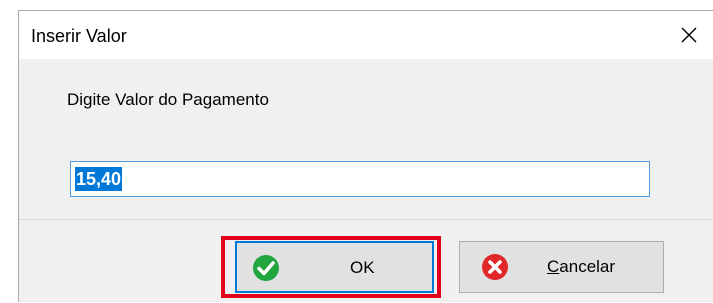  Describe the element at coordinates (266, 268) in the screenshot. I see `check-circle-icon` at that location.